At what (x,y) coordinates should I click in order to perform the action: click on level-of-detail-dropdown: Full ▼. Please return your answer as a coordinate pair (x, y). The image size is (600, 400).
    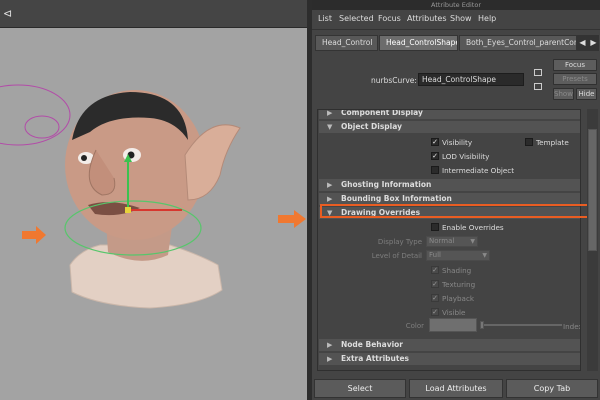
    Looking at the image, I should click on (458, 255).